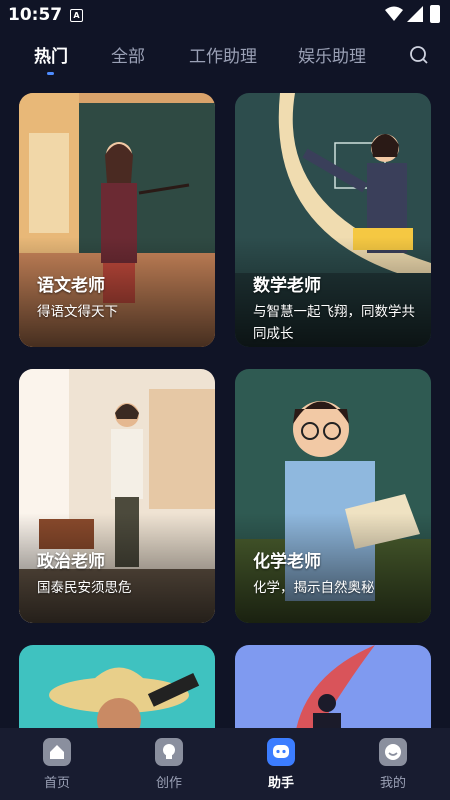 The width and height of the screenshot is (450, 800). What do you see at coordinates (35, 15) in the screenshot?
I see `status-time: 10:57` at bounding box center [35, 15].